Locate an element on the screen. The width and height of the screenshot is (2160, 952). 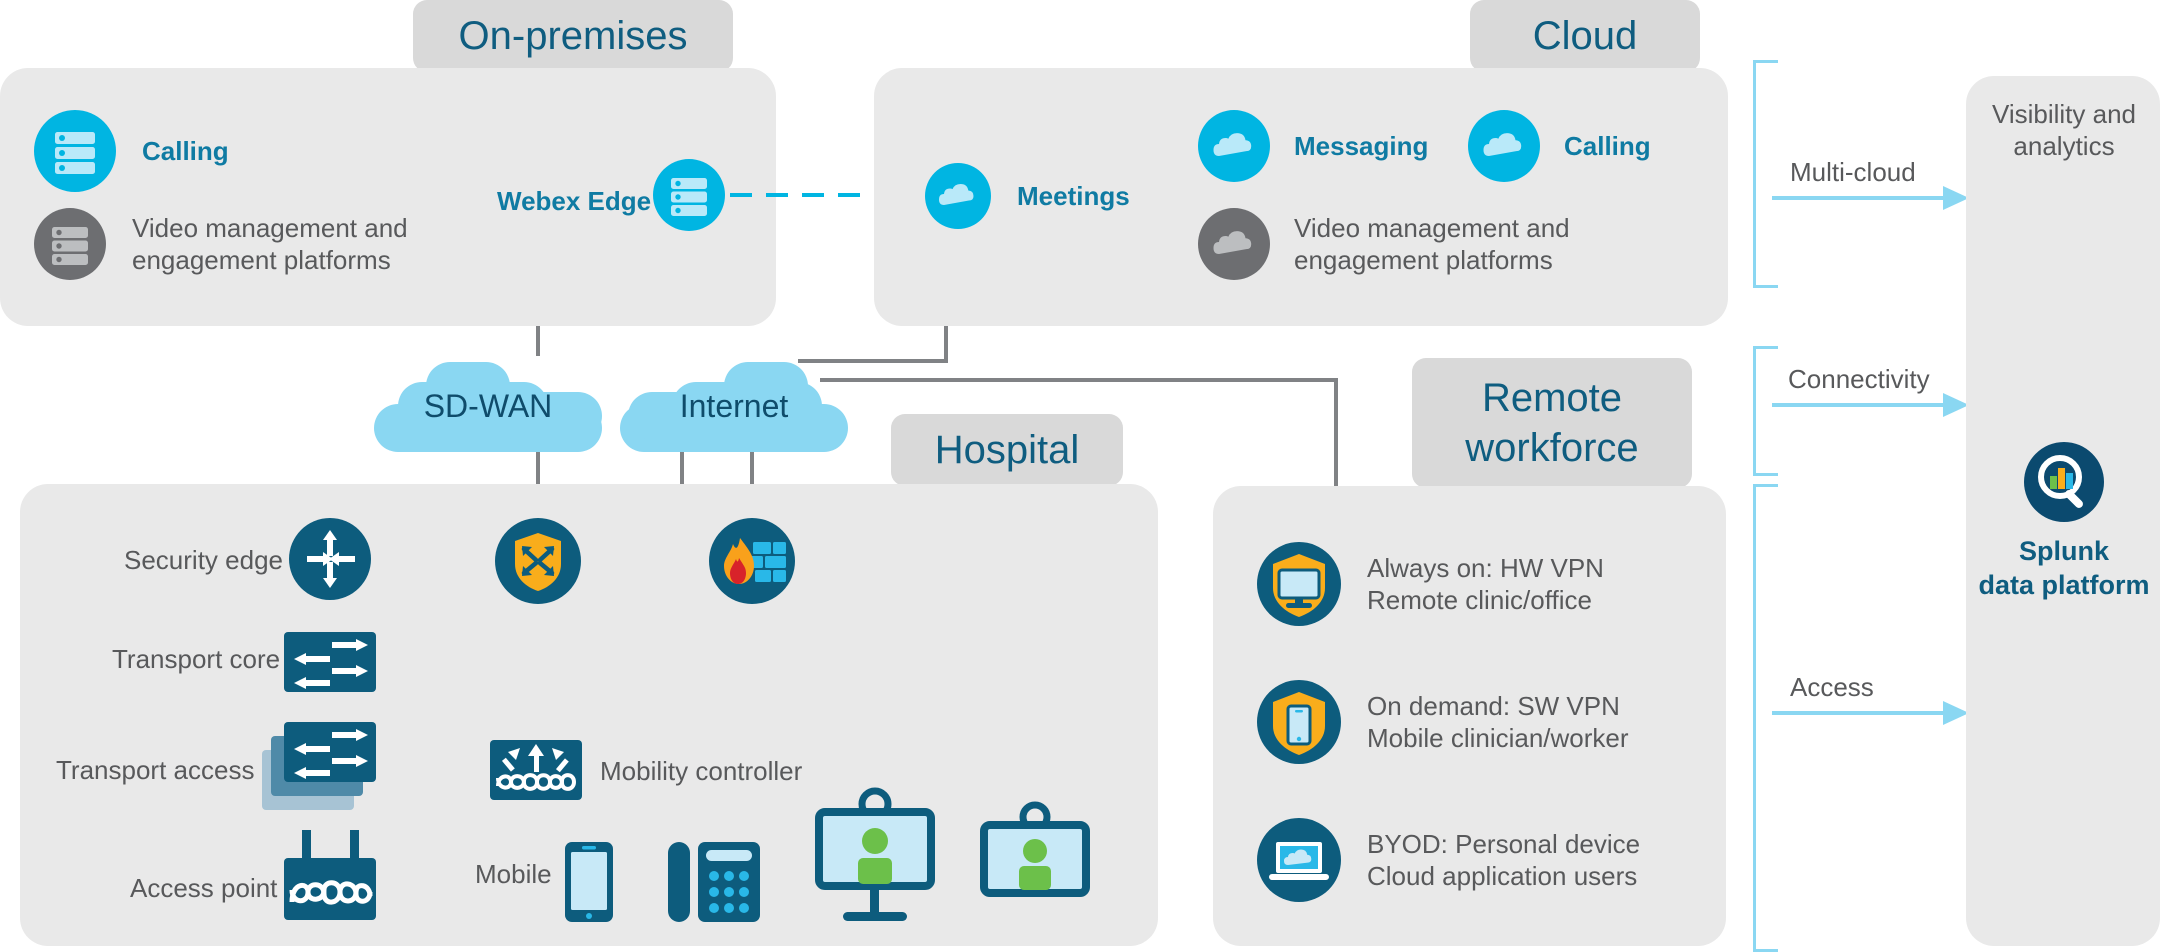
bracket-access is located at coordinates (1765, 718).